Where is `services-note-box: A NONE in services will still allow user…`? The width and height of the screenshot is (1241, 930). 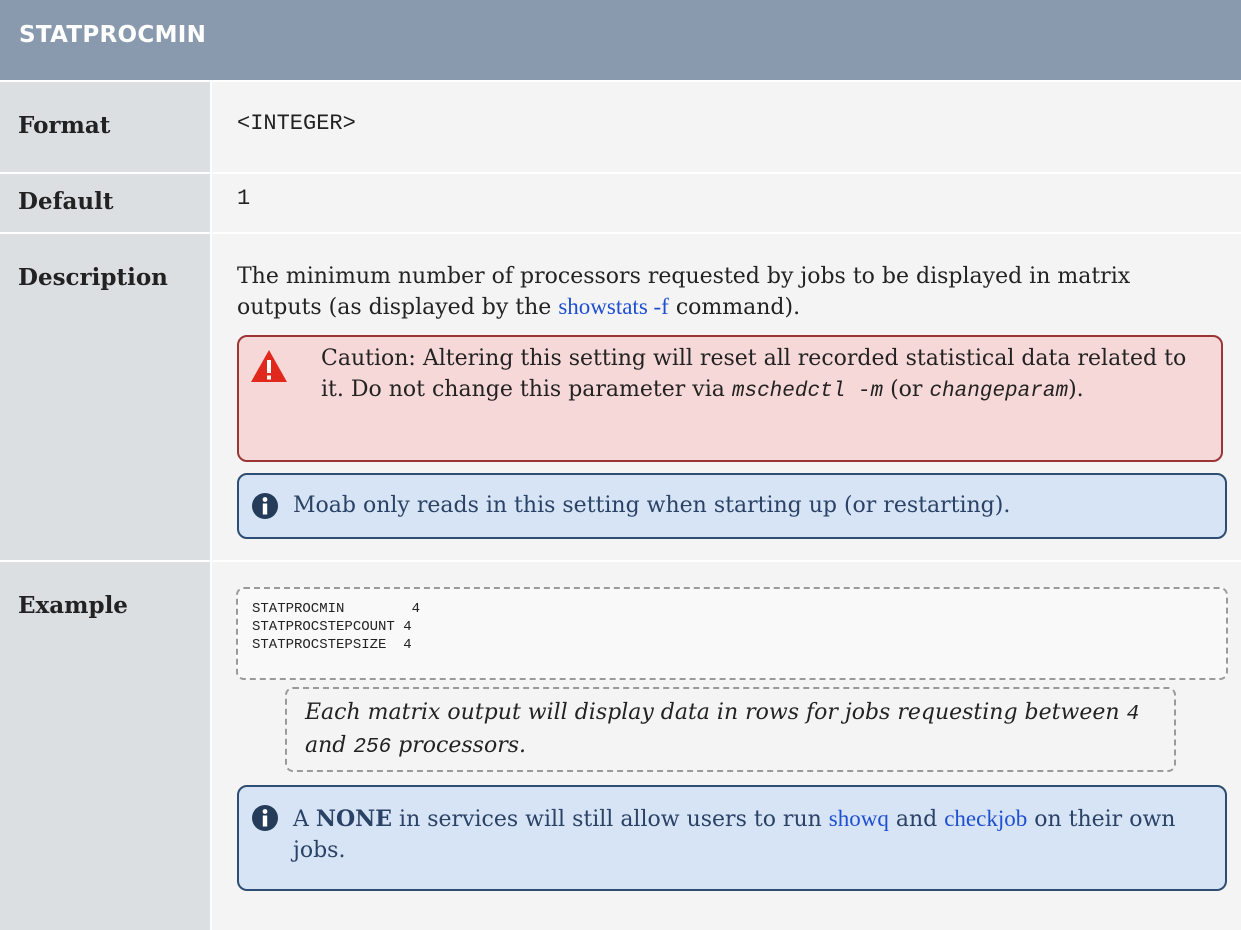
services-note-box: A NONE in services will still allow user… is located at coordinates (732, 838).